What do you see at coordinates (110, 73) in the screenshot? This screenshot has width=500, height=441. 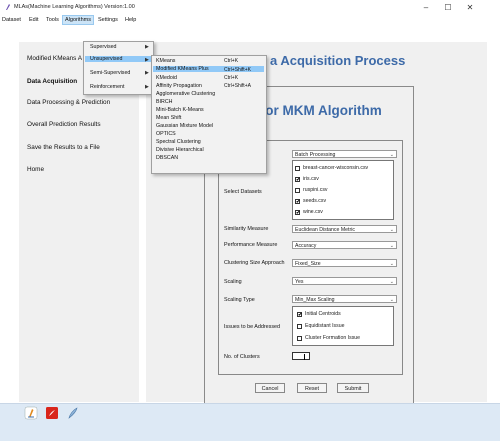 I see `menu-item-semi-supervised: Semi-Supervised` at bounding box center [110, 73].